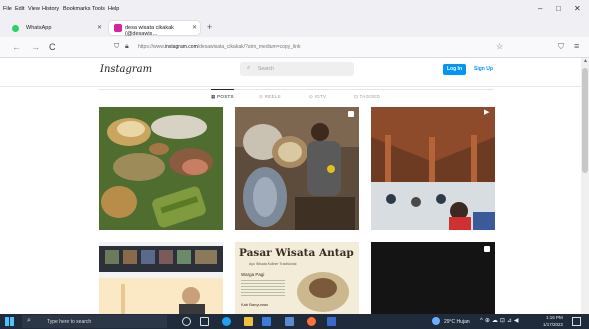 This screenshot has height=329, width=589. Describe the element at coordinates (253, 274) in the screenshot. I see `poster-line: Warga Pagi` at that location.